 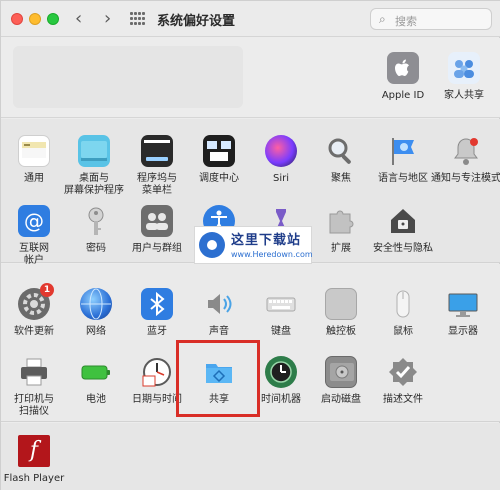 What do you see at coordinates (266, 240) in the screenshot?
I see `watermark-title: 这里下载站` at bounding box center [266, 240].